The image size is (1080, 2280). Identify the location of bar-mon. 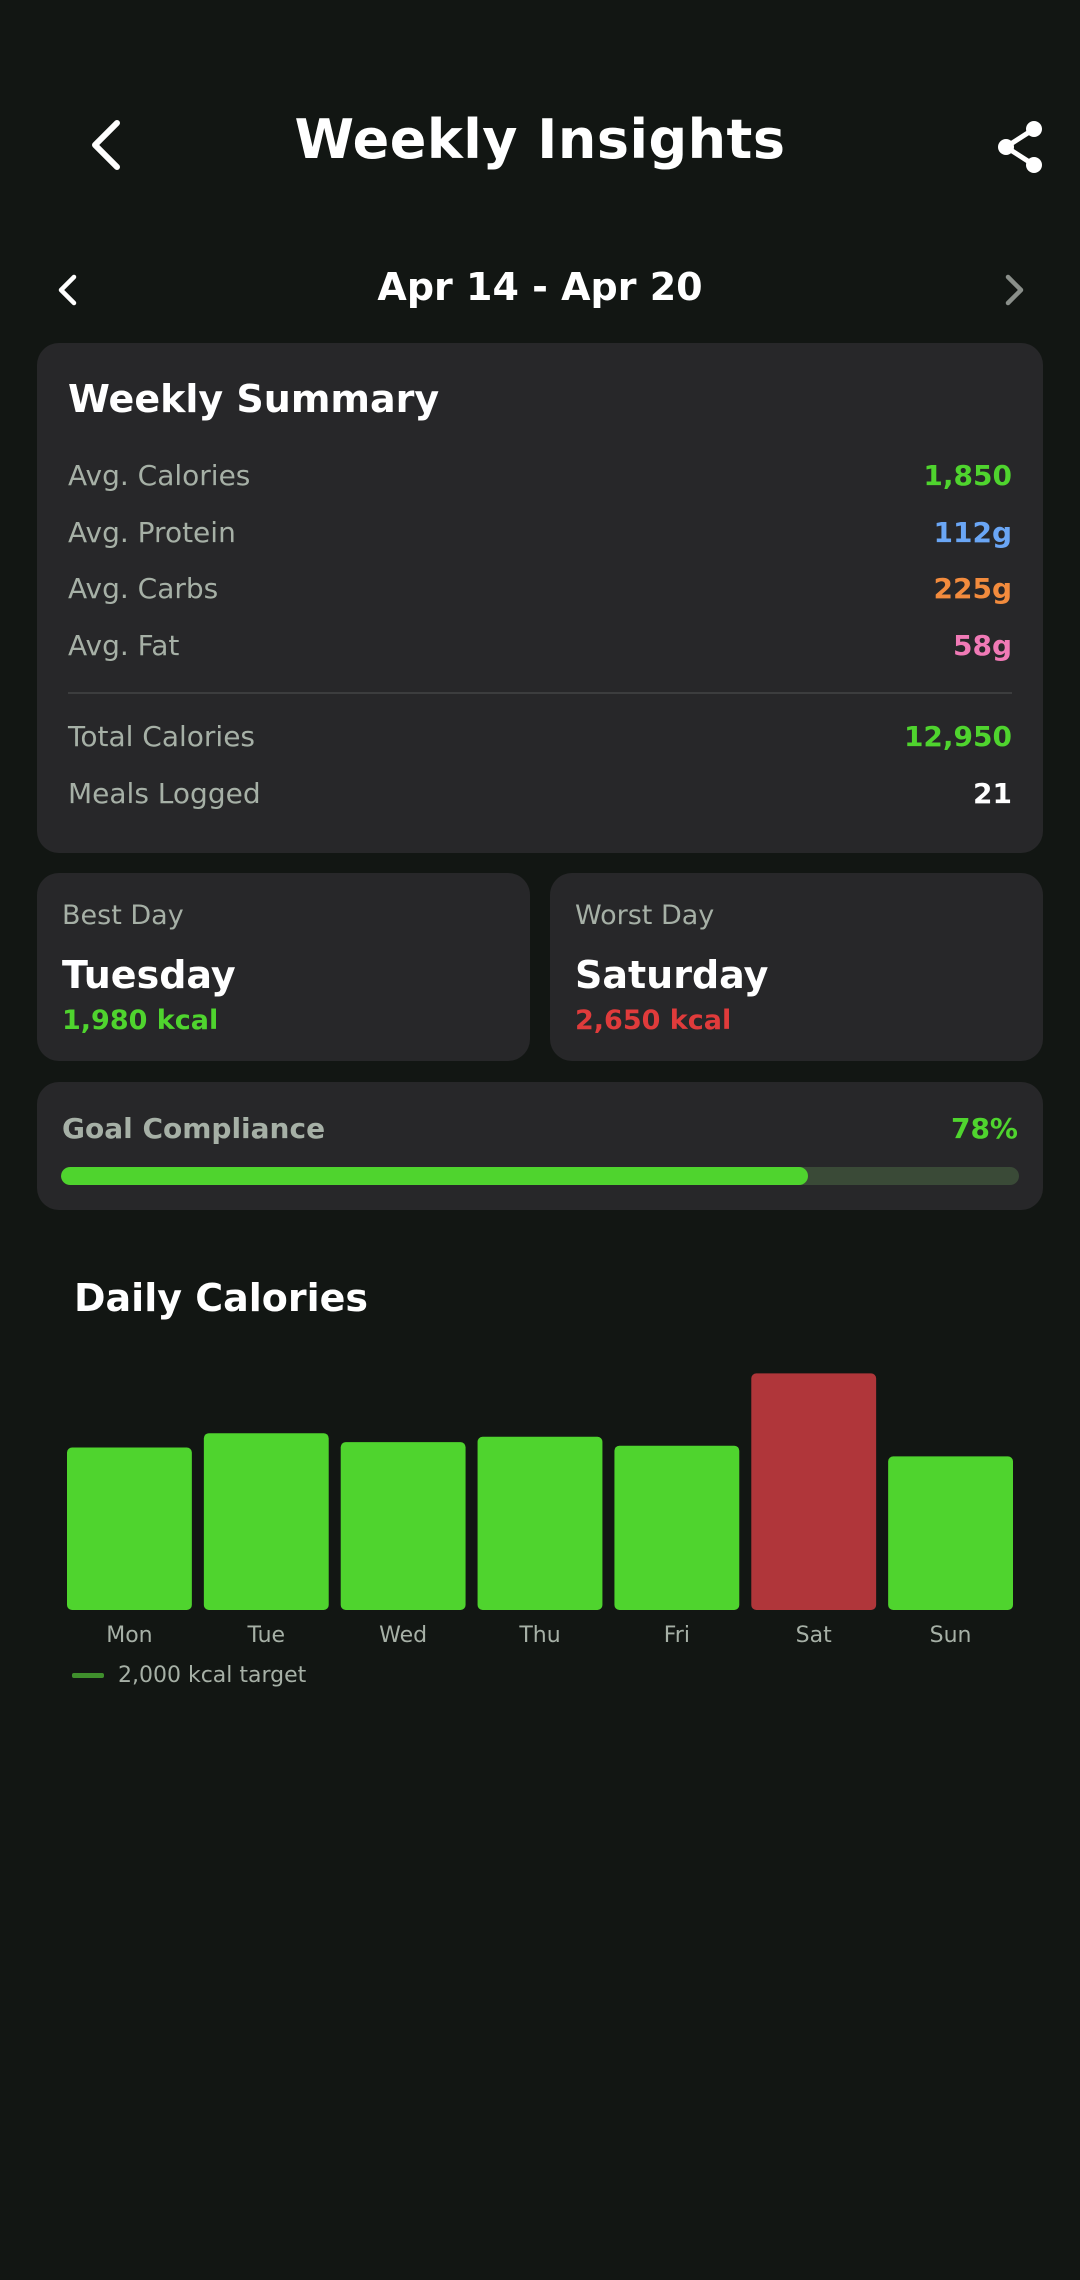
(129, 1529).